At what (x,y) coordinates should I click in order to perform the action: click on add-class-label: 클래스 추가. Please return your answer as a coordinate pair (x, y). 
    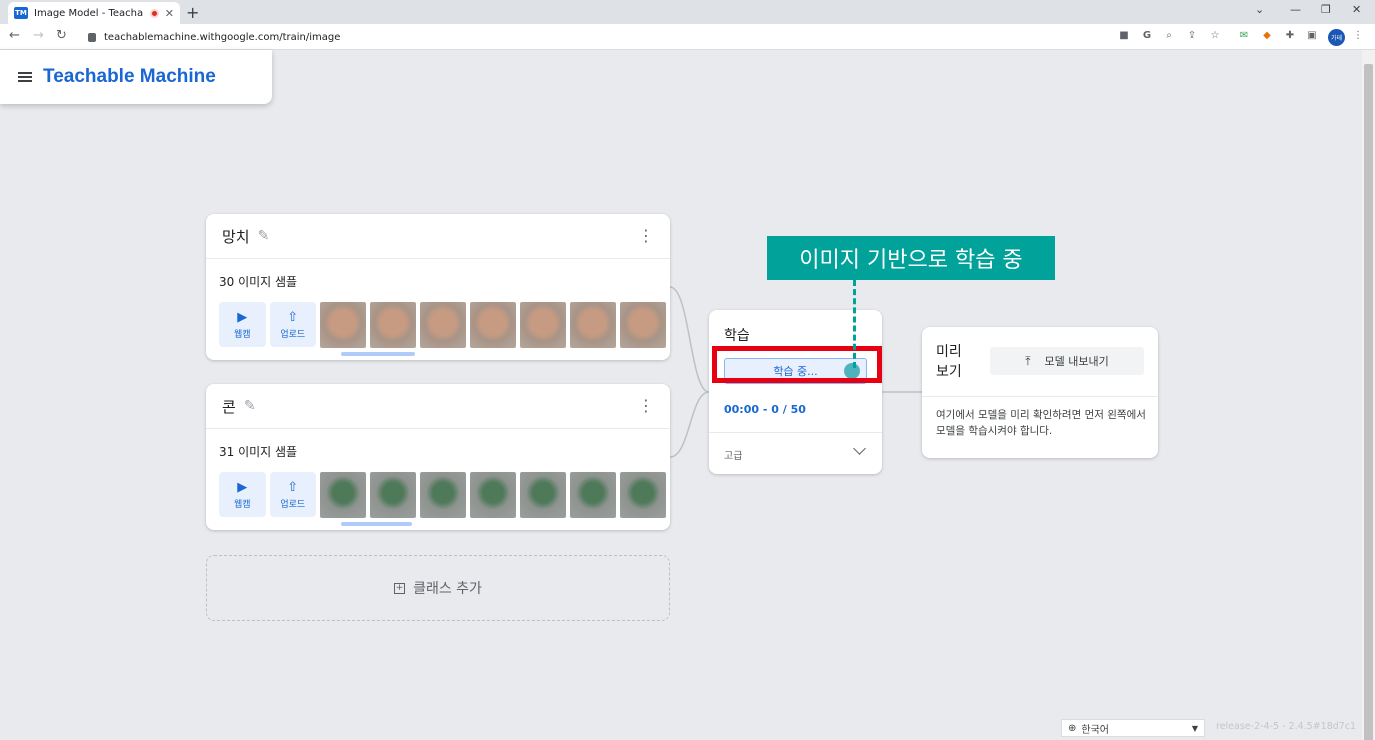
    Looking at the image, I should click on (447, 589).